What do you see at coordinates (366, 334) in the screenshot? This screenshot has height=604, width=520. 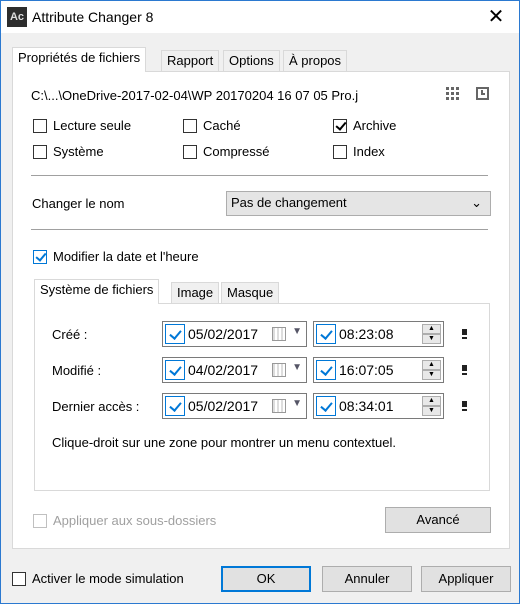 I see `time-value: 08:23:08` at bounding box center [366, 334].